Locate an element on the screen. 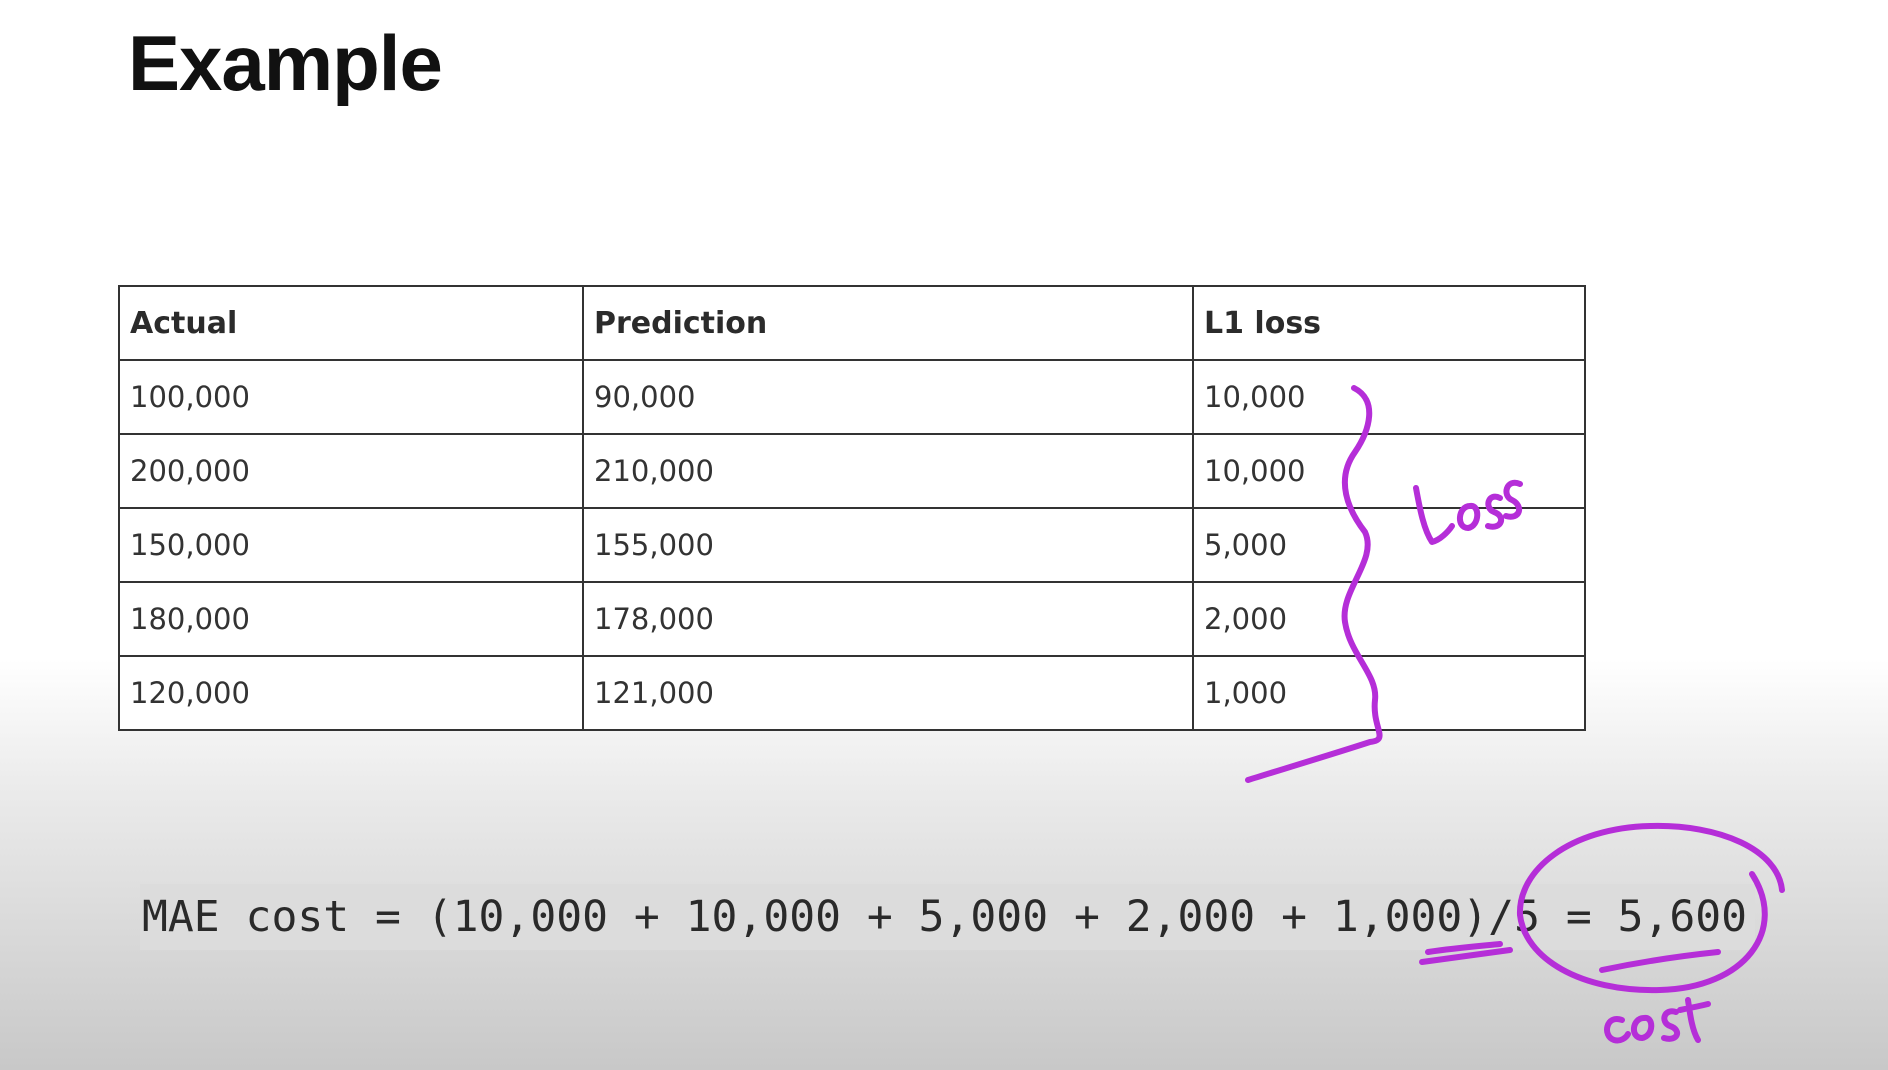 The image size is (1888, 1070). table-row: 200,000 210,000 10,000 is located at coordinates (852, 471).